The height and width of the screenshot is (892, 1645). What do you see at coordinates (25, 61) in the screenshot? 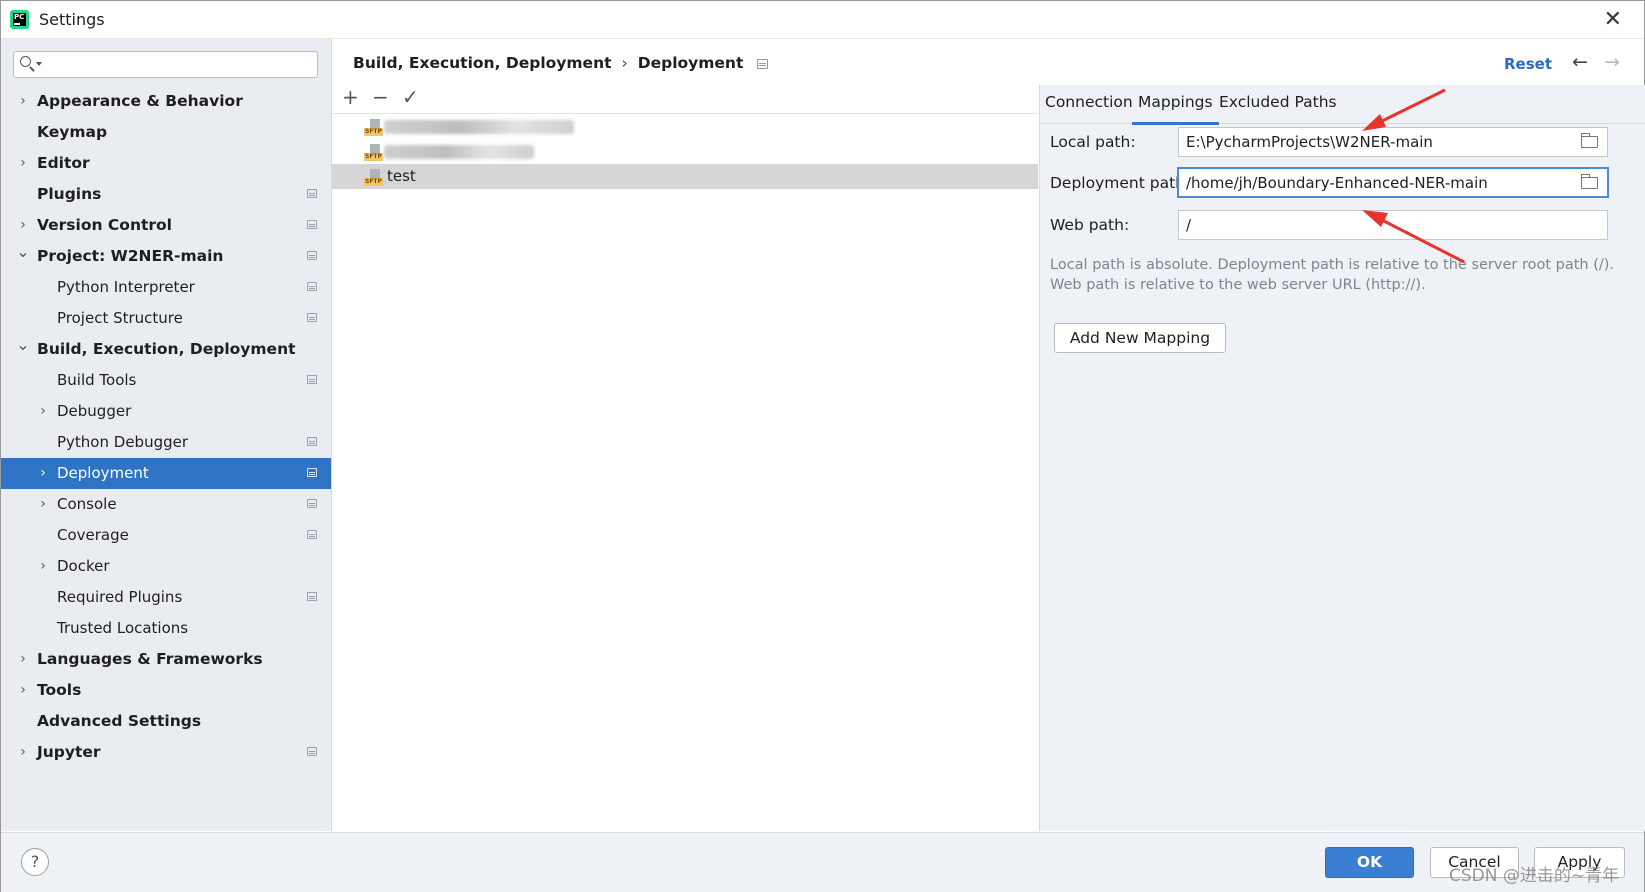
I see `search-icon` at bounding box center [25, 61].